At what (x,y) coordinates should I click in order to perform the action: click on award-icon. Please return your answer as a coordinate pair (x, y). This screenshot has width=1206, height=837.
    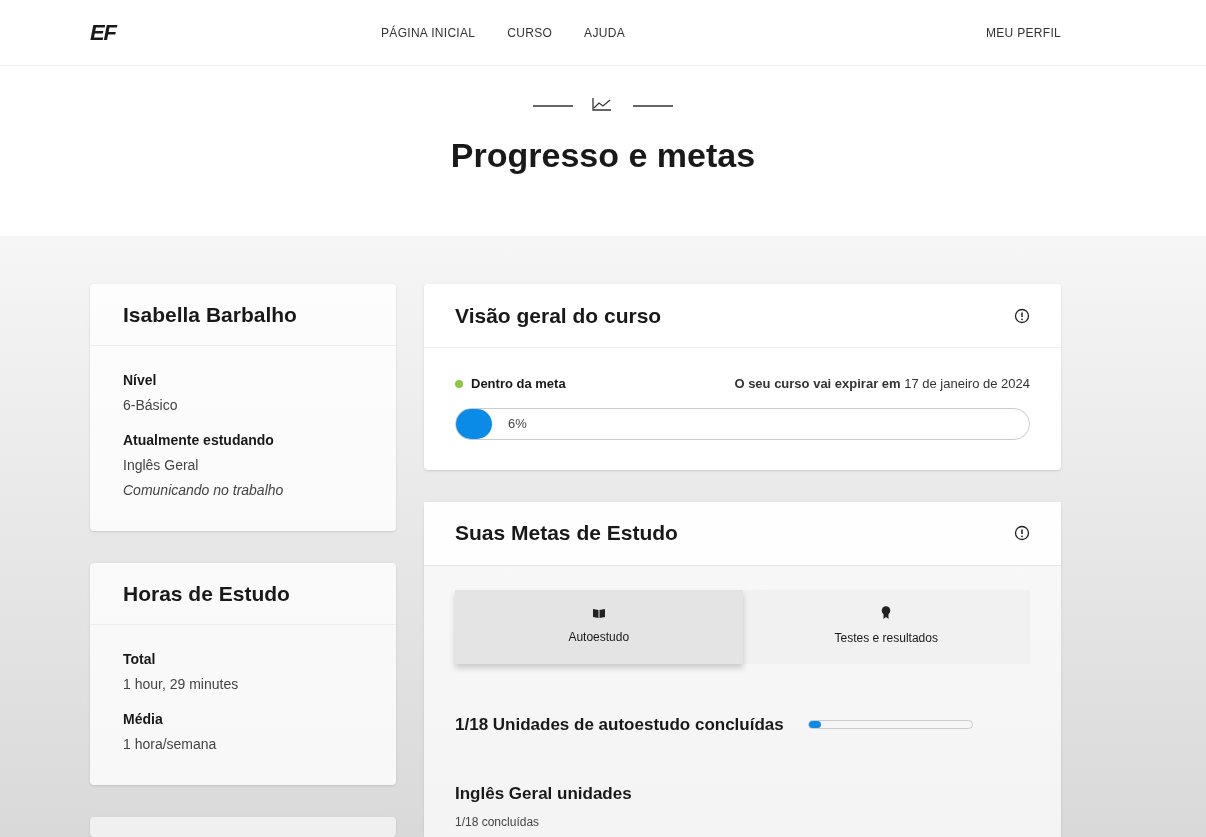
    Looking at the image, I should click on (886, 612).